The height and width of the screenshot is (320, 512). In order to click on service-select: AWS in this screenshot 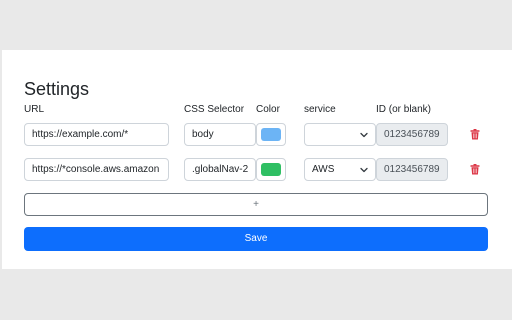, I will do `click(340, 169)`.